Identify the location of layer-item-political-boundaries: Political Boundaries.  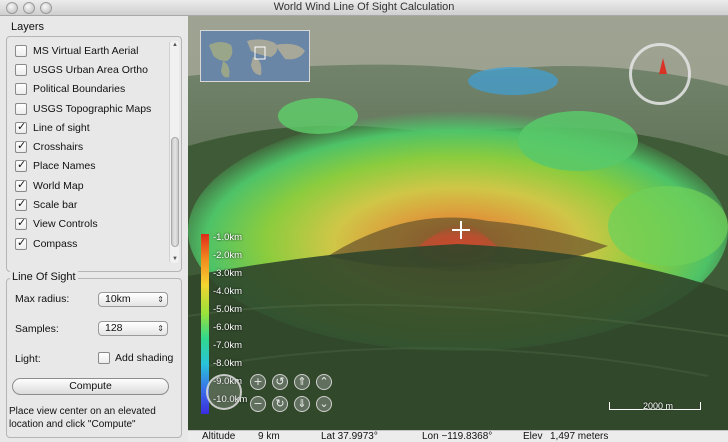
(90, 89).